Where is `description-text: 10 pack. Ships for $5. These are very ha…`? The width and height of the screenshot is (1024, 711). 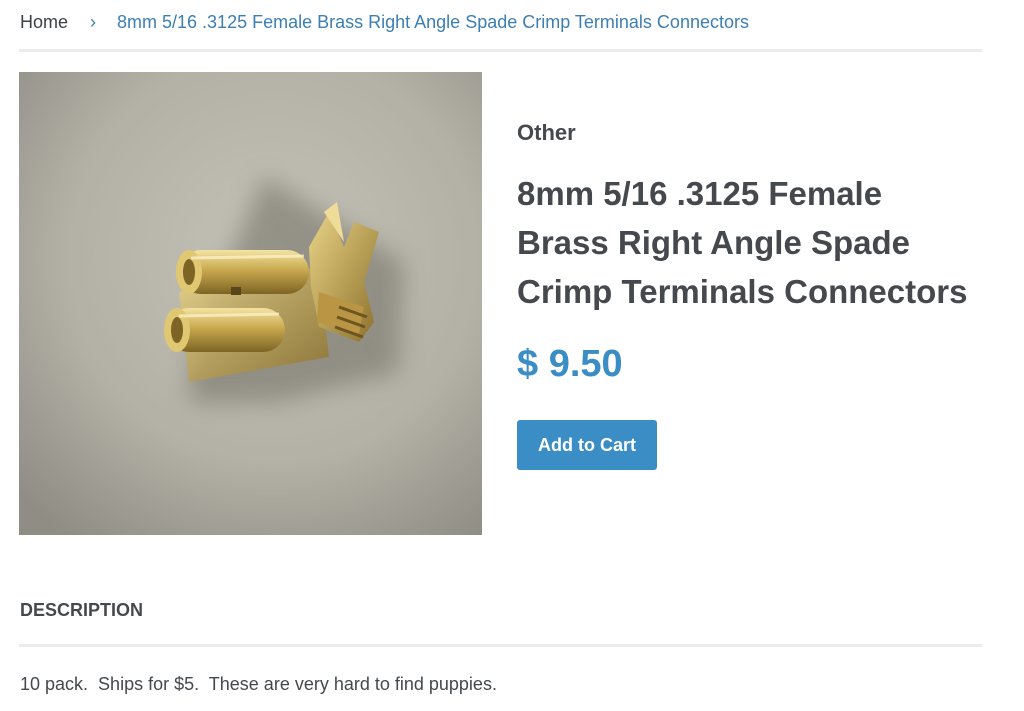
description-text: 10 pack. Ships for $5. These are very ha… is located at coordinates (258, 684).